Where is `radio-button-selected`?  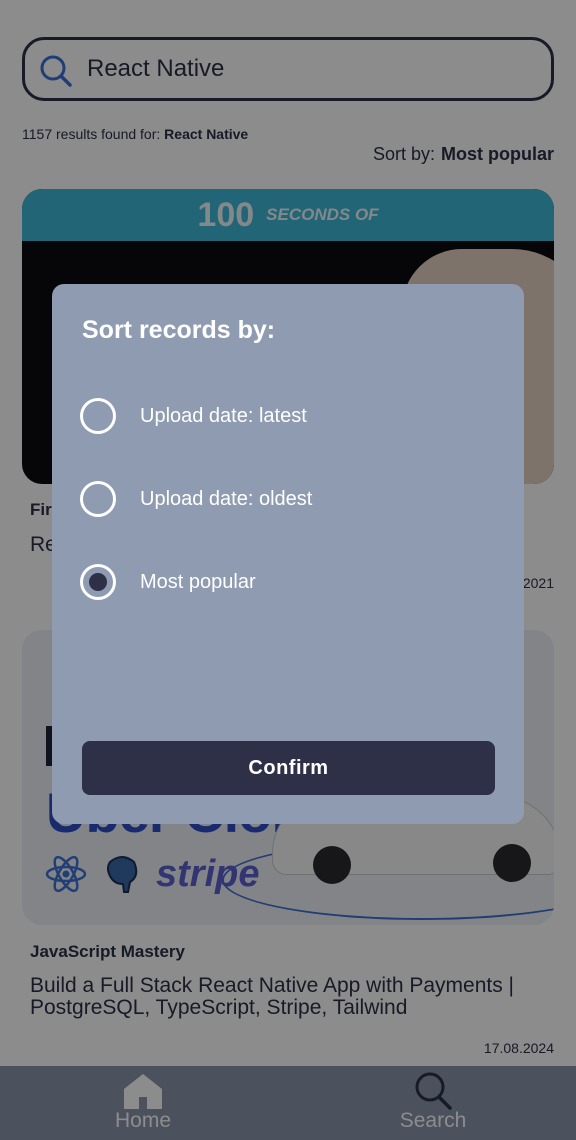 radio-button-selected is located at coordinates (98, 582).